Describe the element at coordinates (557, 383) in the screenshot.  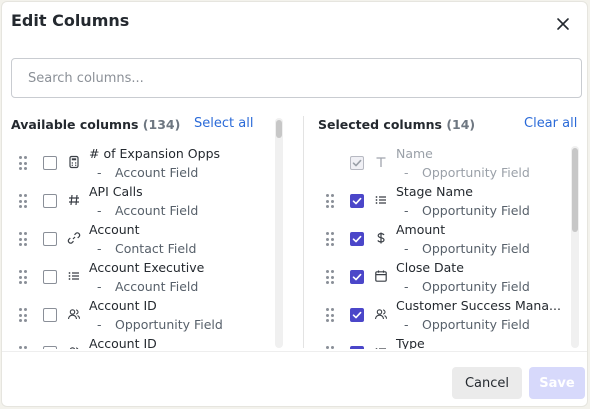
I see `save-button: Save` at that location.